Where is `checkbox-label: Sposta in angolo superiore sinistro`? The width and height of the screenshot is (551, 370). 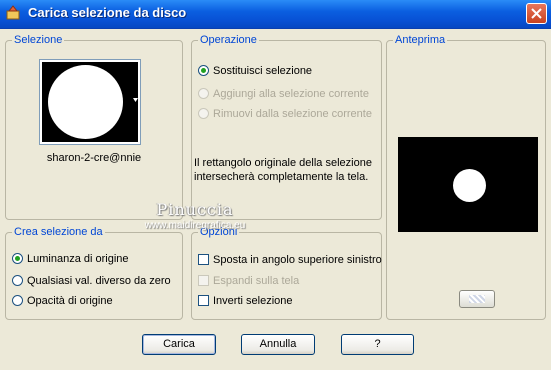 checkbox-label: Sposta in angolo superiore sinistro is located at coordinates (297, 260).